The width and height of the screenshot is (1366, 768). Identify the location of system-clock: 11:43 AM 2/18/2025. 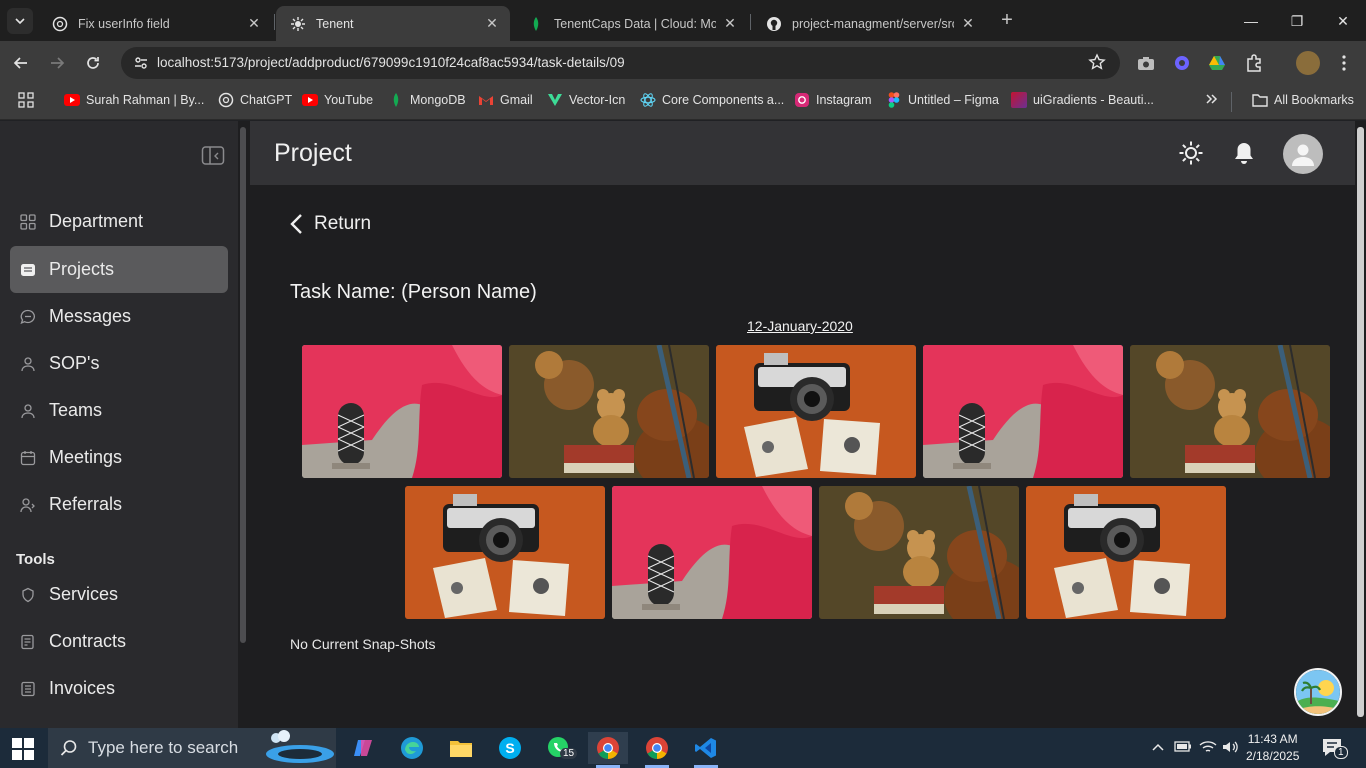
(1272, 748).